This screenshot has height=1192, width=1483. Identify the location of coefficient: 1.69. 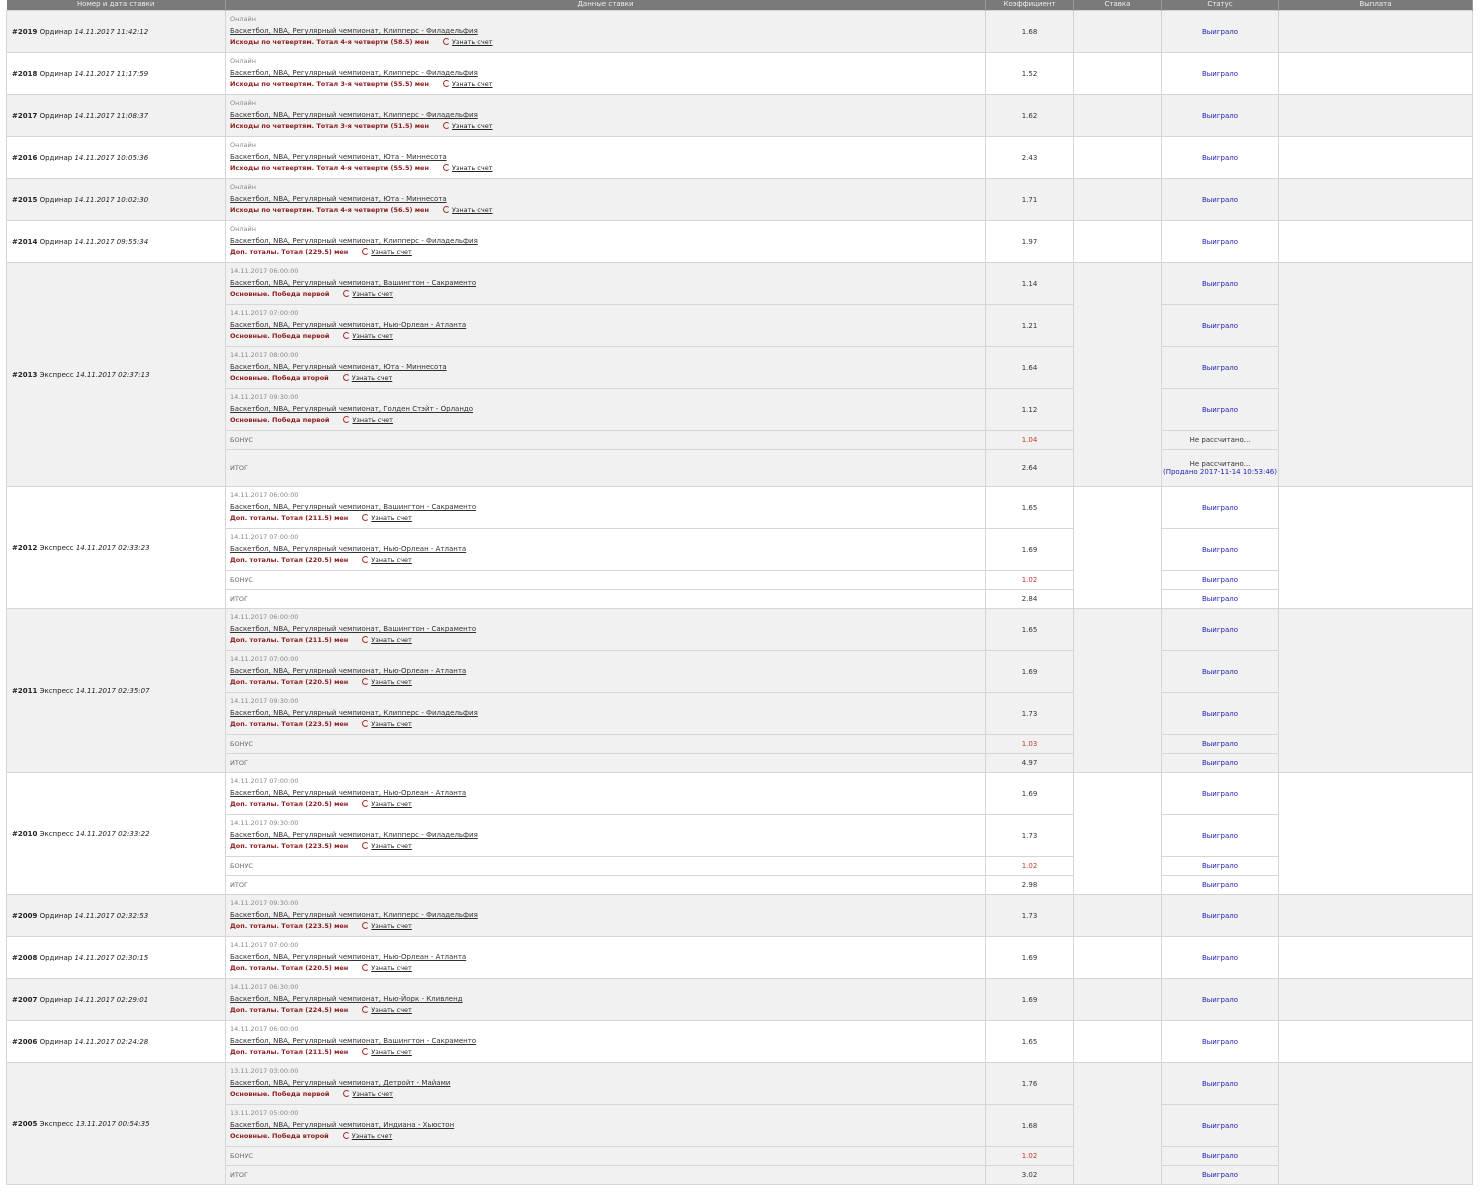
(1029, 957).